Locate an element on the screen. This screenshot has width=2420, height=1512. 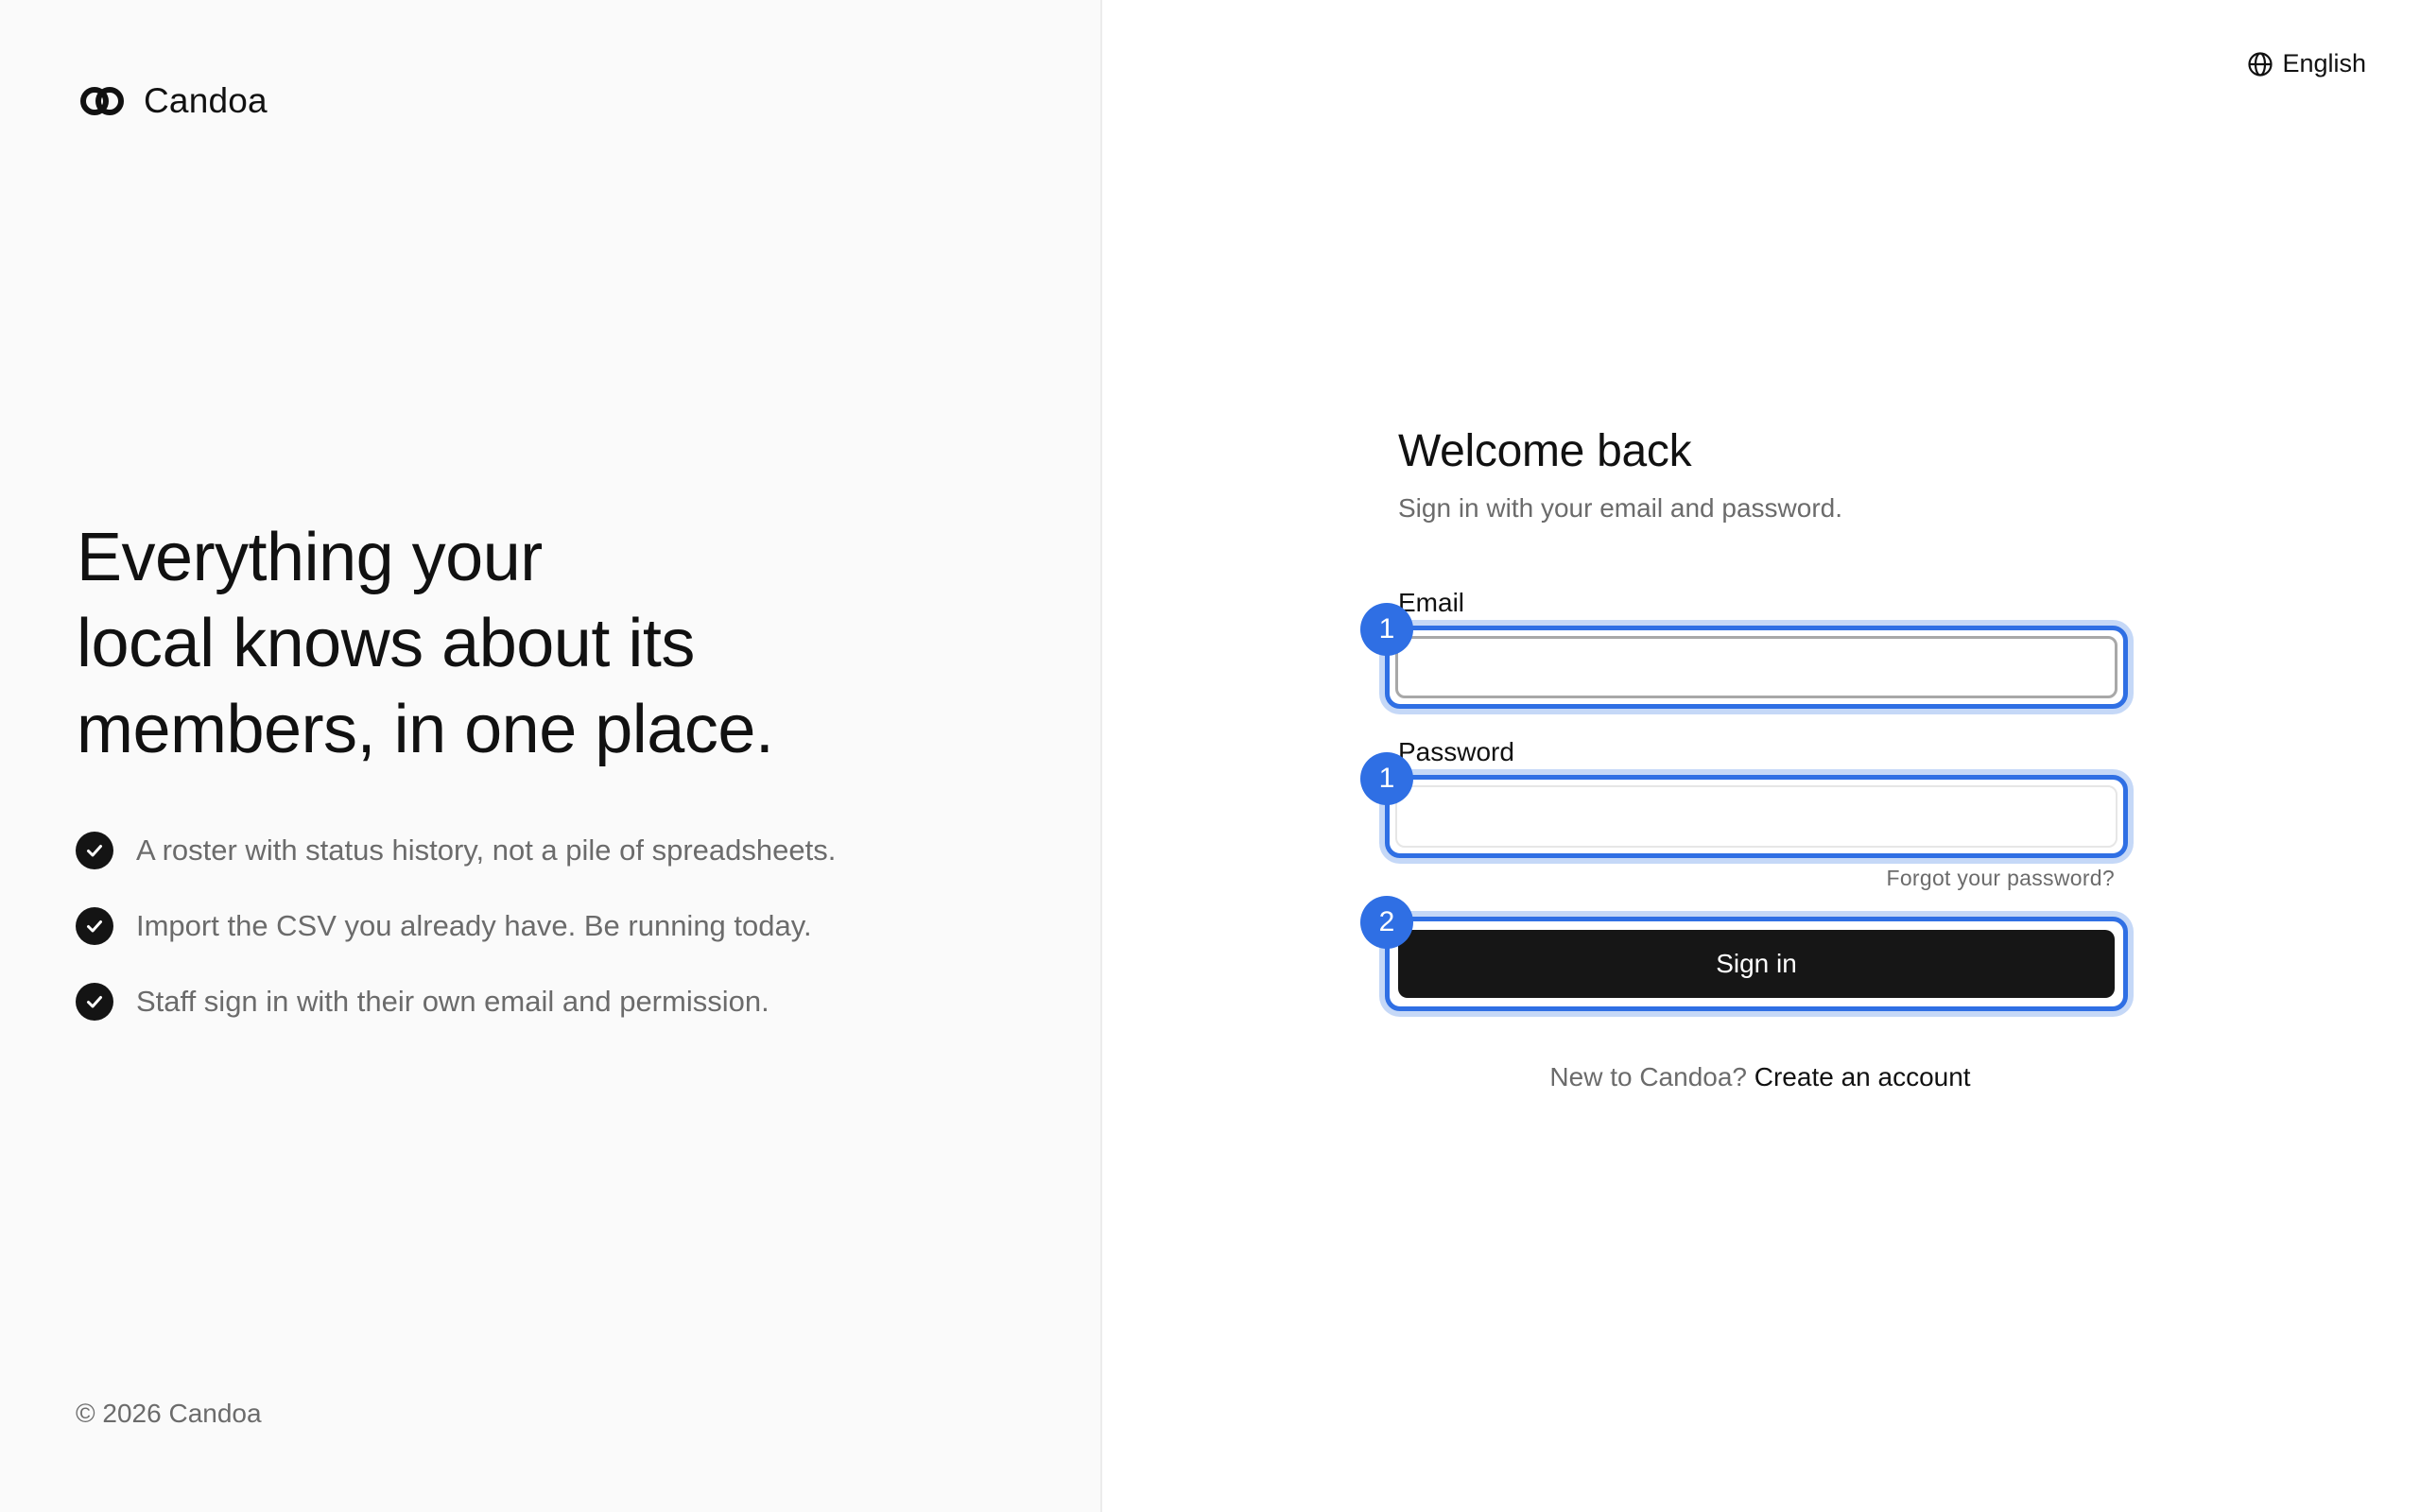
password-field-focus-ring is located at coordinates (1757, 816).